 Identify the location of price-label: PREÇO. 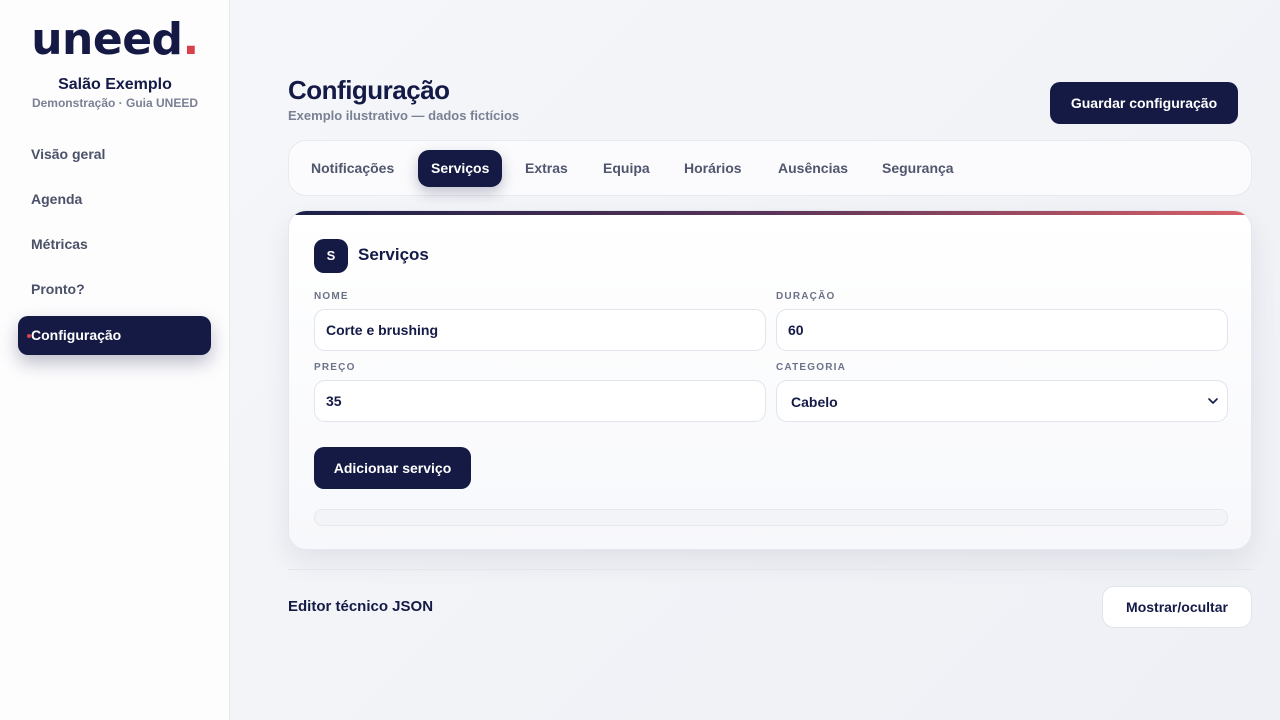
(335, 367).